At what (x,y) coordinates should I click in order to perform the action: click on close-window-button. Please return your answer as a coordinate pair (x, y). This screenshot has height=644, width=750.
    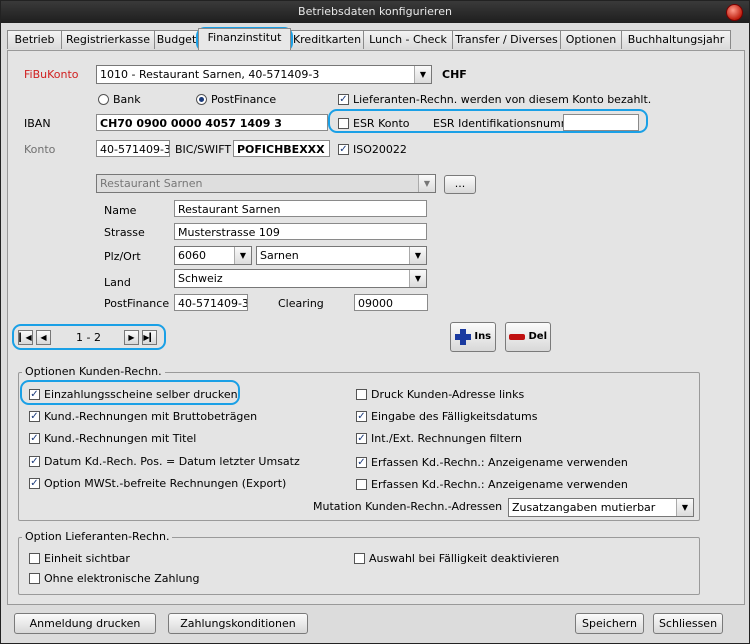
    Looking at the image, I should click on (734, 12).